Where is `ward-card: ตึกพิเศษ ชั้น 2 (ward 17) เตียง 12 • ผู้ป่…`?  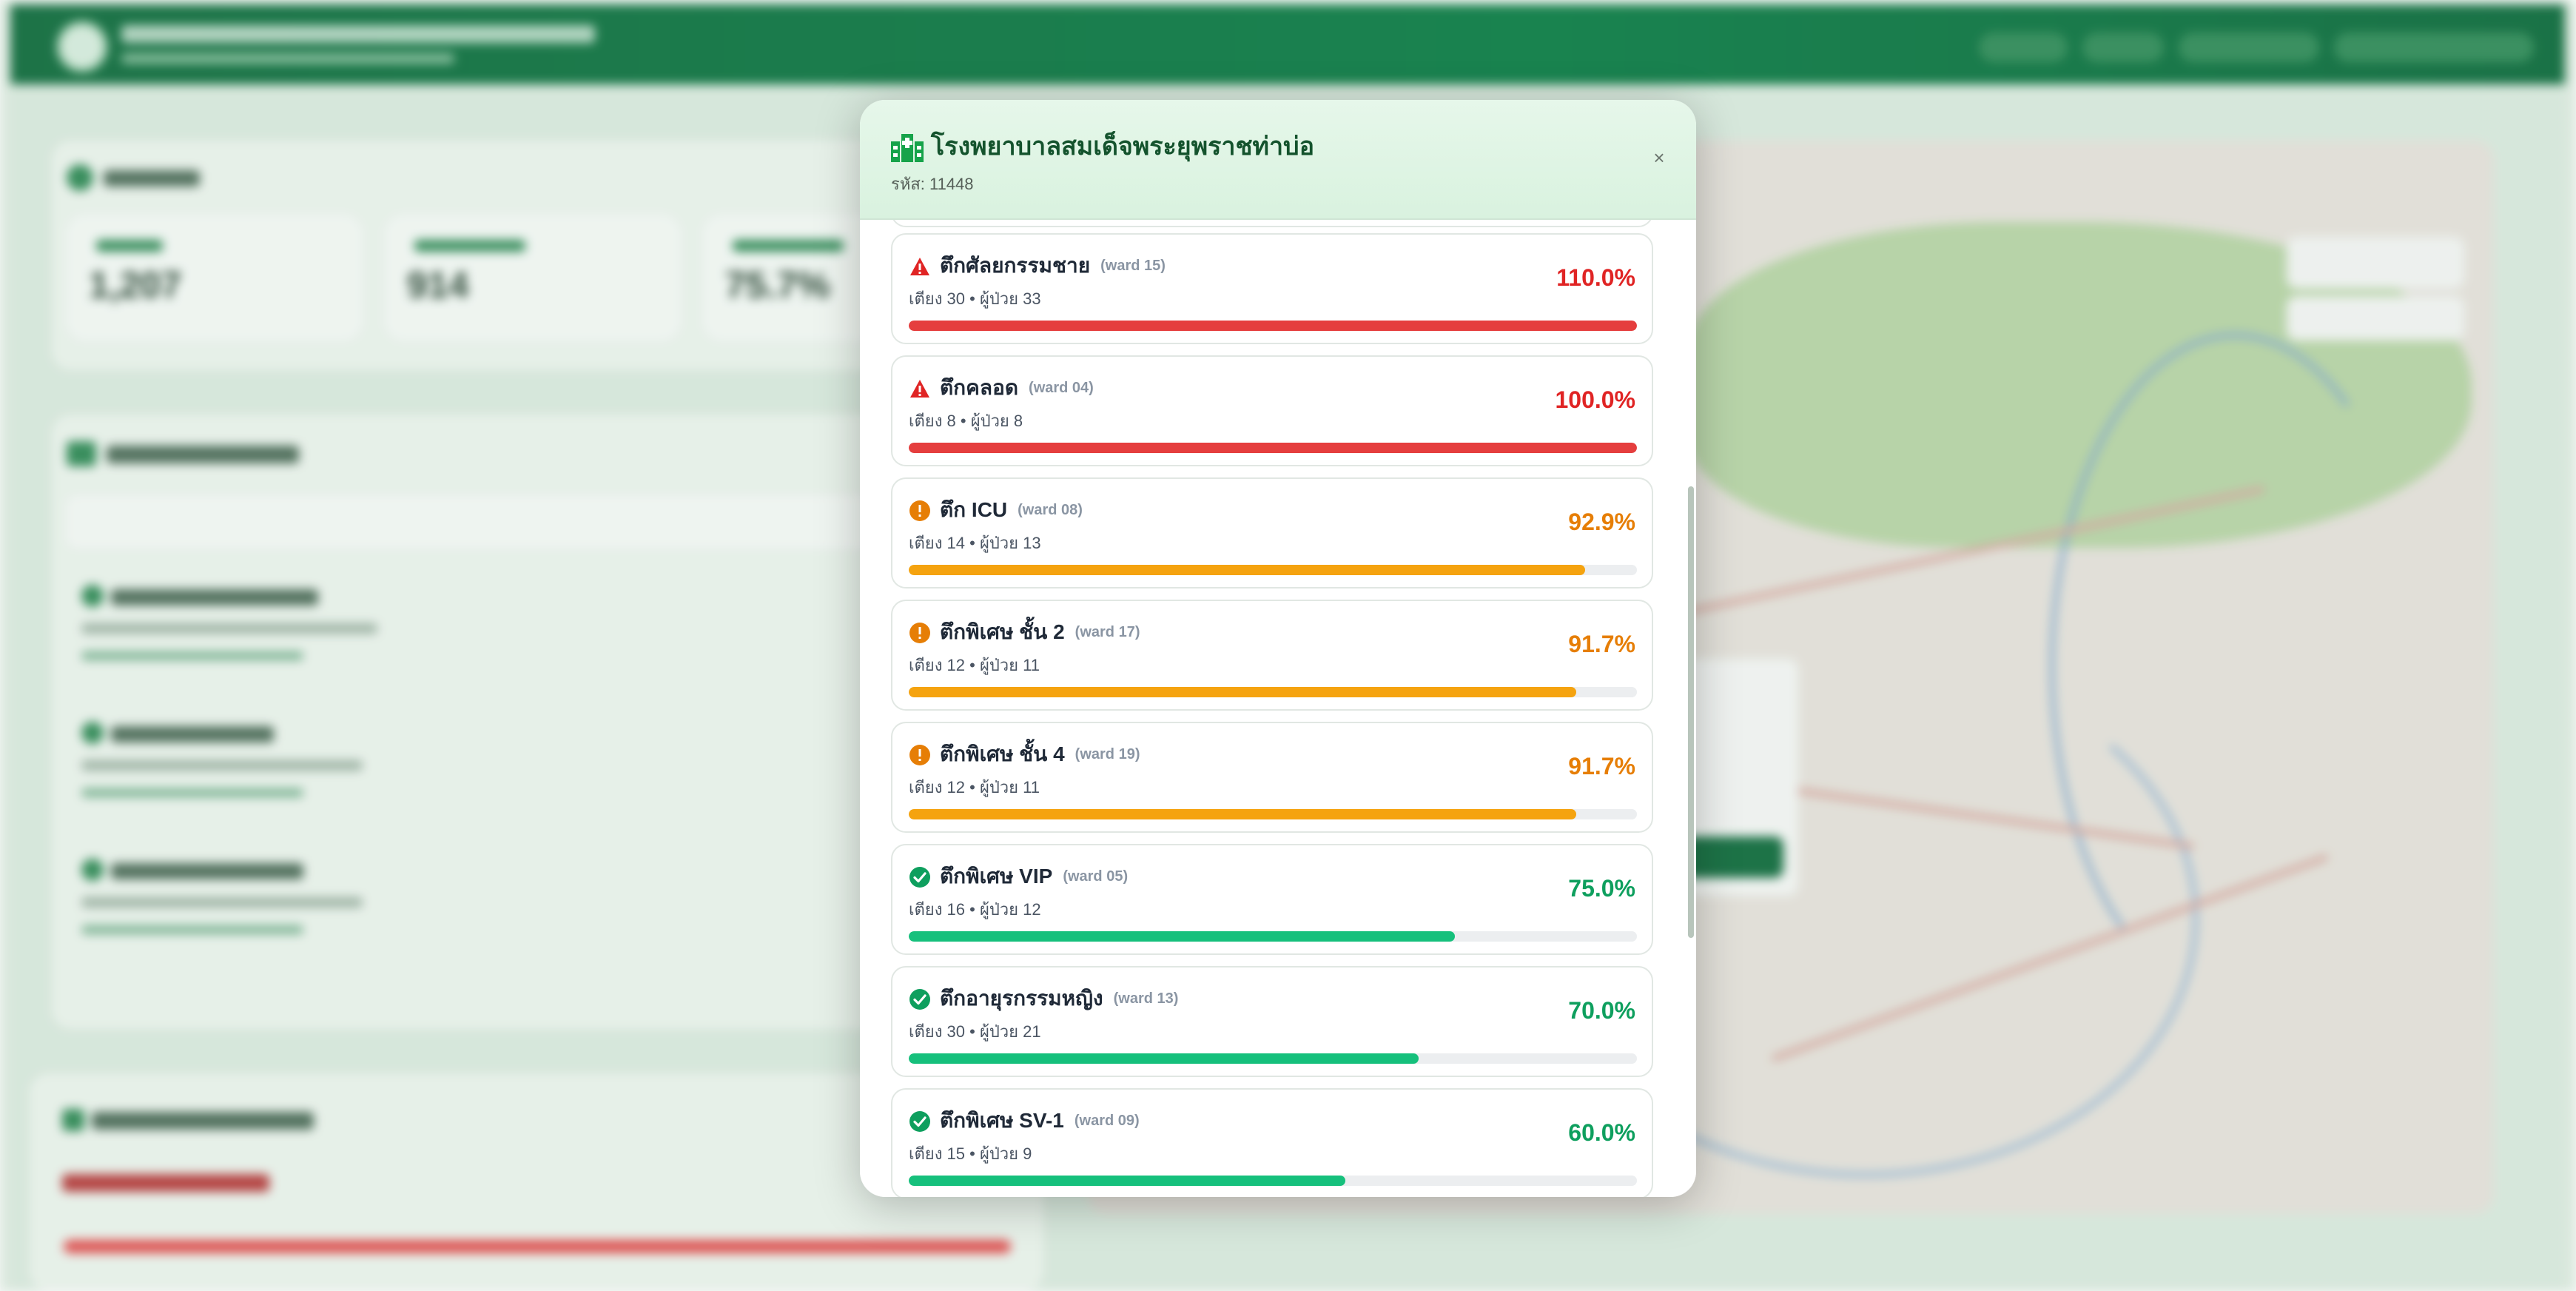
ward-card: ตึกพิเศษ ชั้น 2 (ward 17) เตียง 12 • ผู้ป่… is located at coordinates (1272, 655).